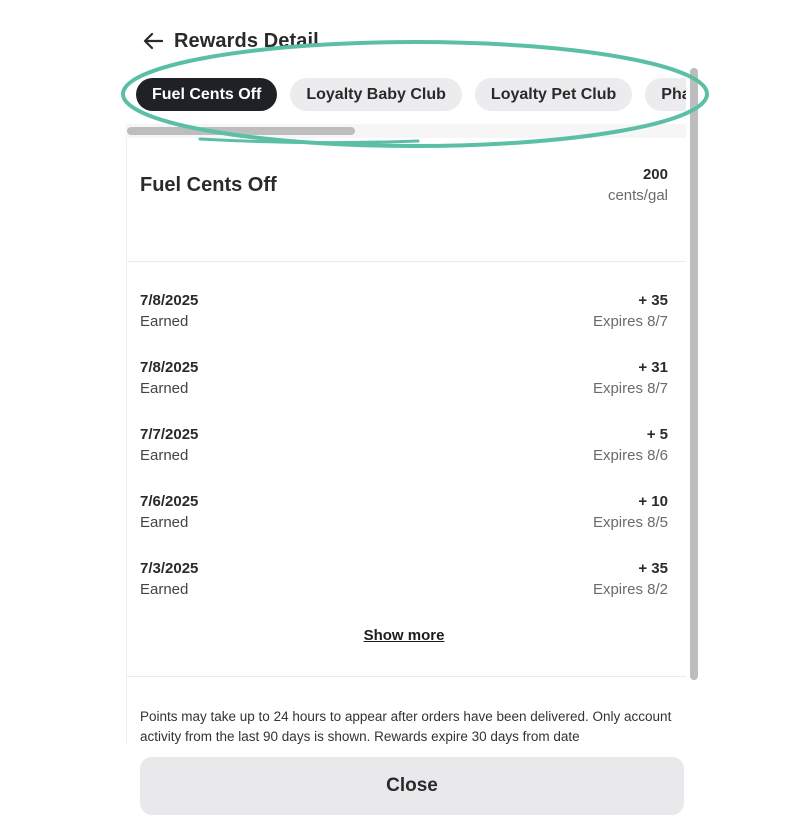 This screenshot has width=800, height=837. What do you see at coordinates (694, 374) in the screenshot?
I see `vertical-scrollbar` at bounding box center [694, 374].